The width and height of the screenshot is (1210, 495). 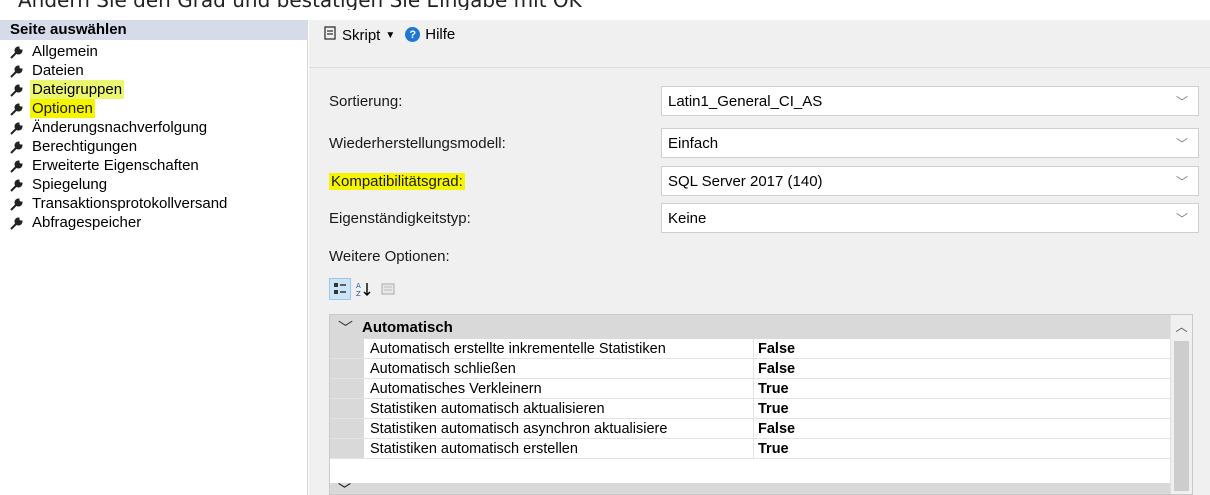 I want to click on sidebar-item-label: Optionen, so click(x=62, y=108).